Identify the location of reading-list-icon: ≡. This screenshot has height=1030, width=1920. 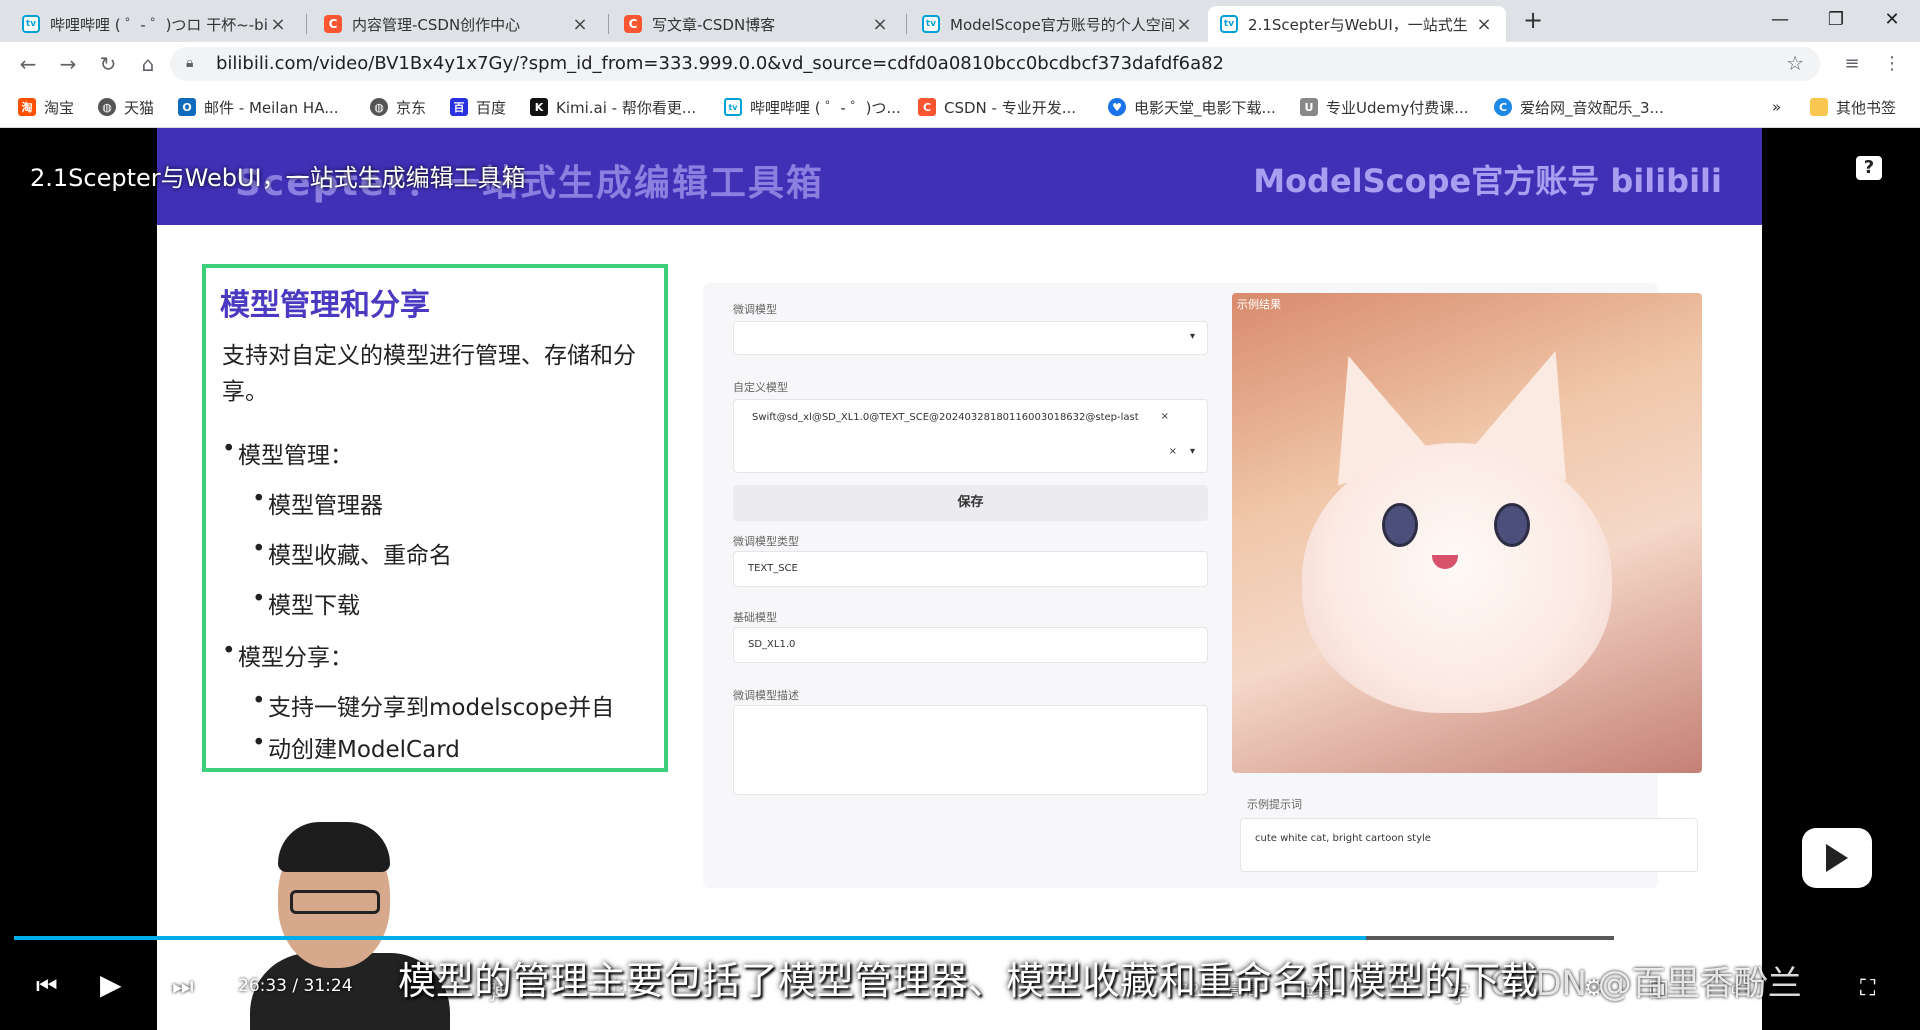
(1852, 64).